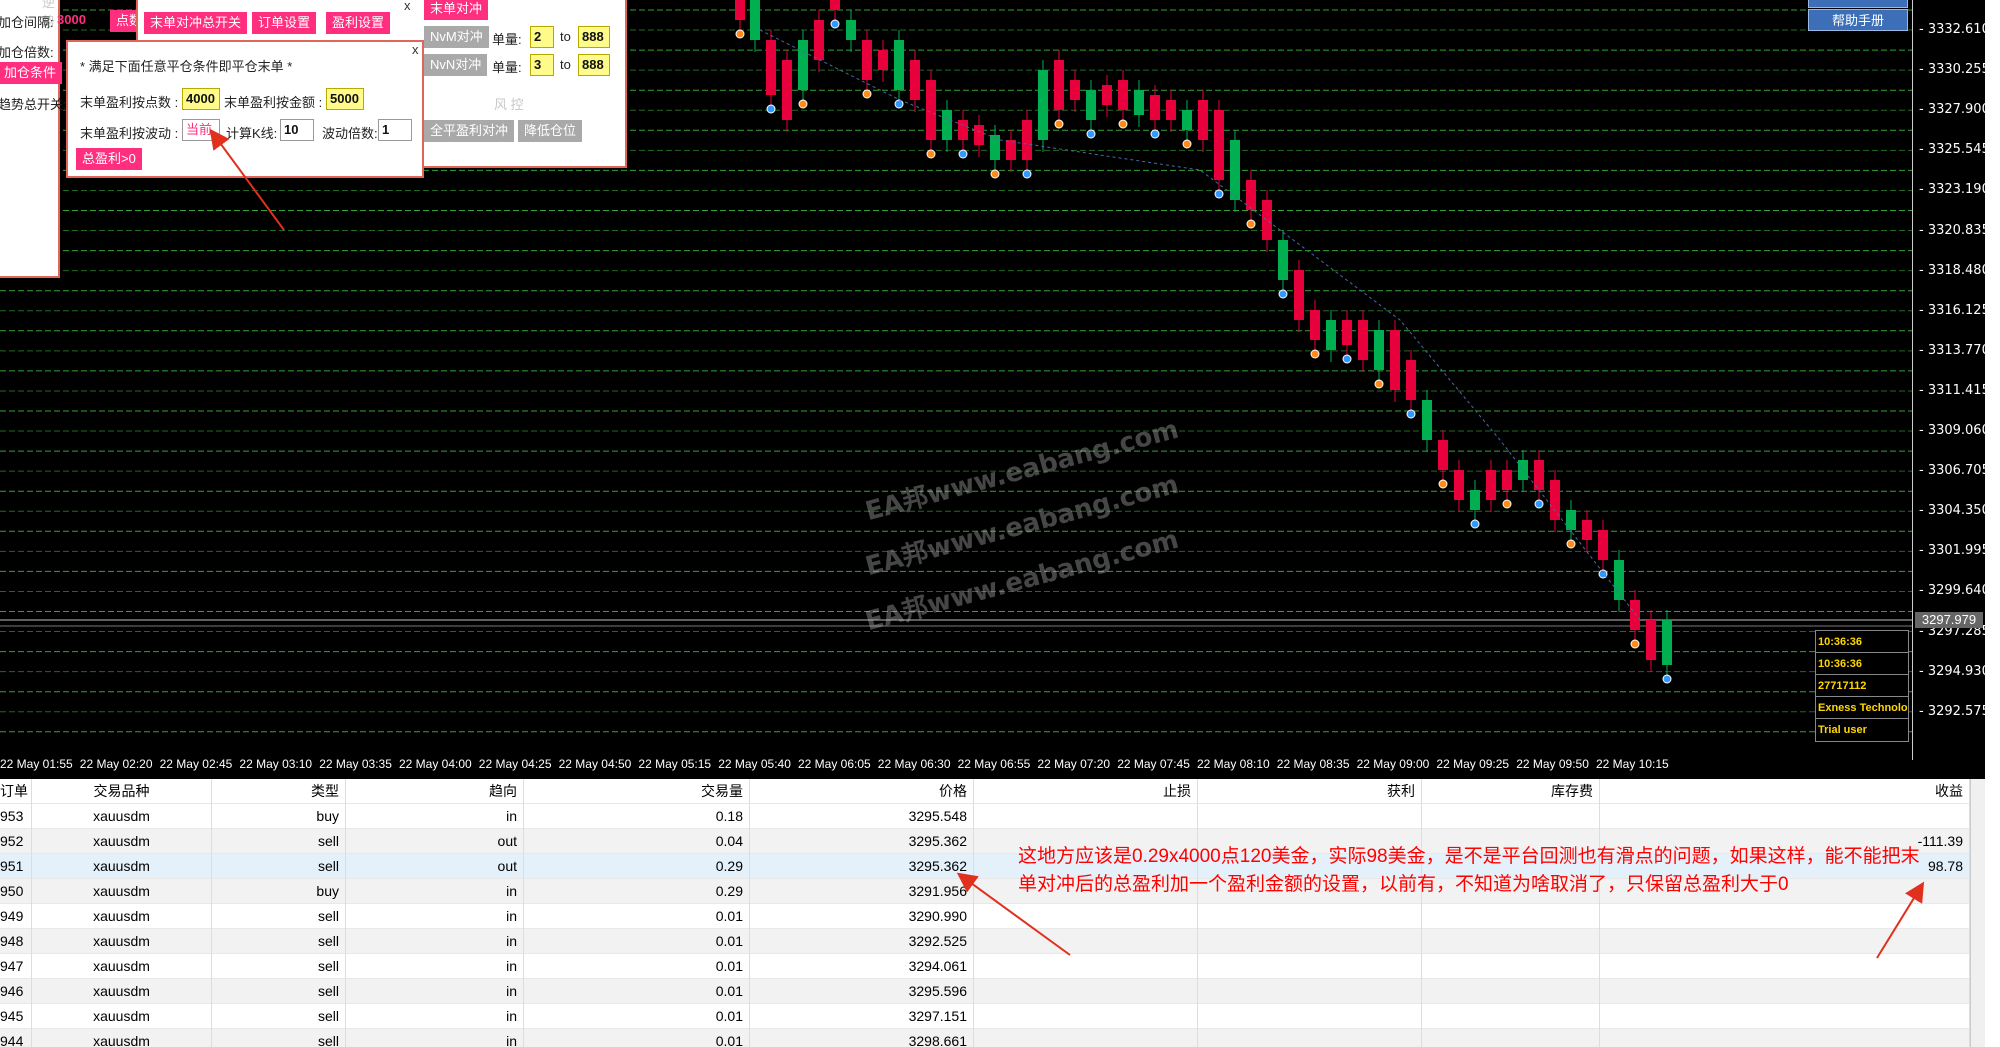  What do you see at coordinates (550, 131) in the screenshot?
I see `reduce-position-button: 降低仓位` at bounding box center [550, 131].